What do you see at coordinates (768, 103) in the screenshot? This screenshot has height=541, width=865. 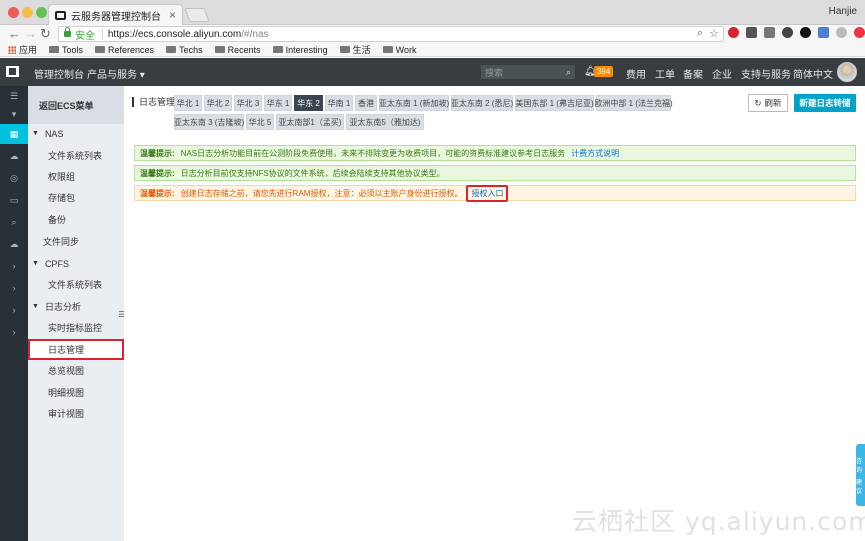 I see `refresh-button: ↻ 刷新` at bounding box center [768, 103].